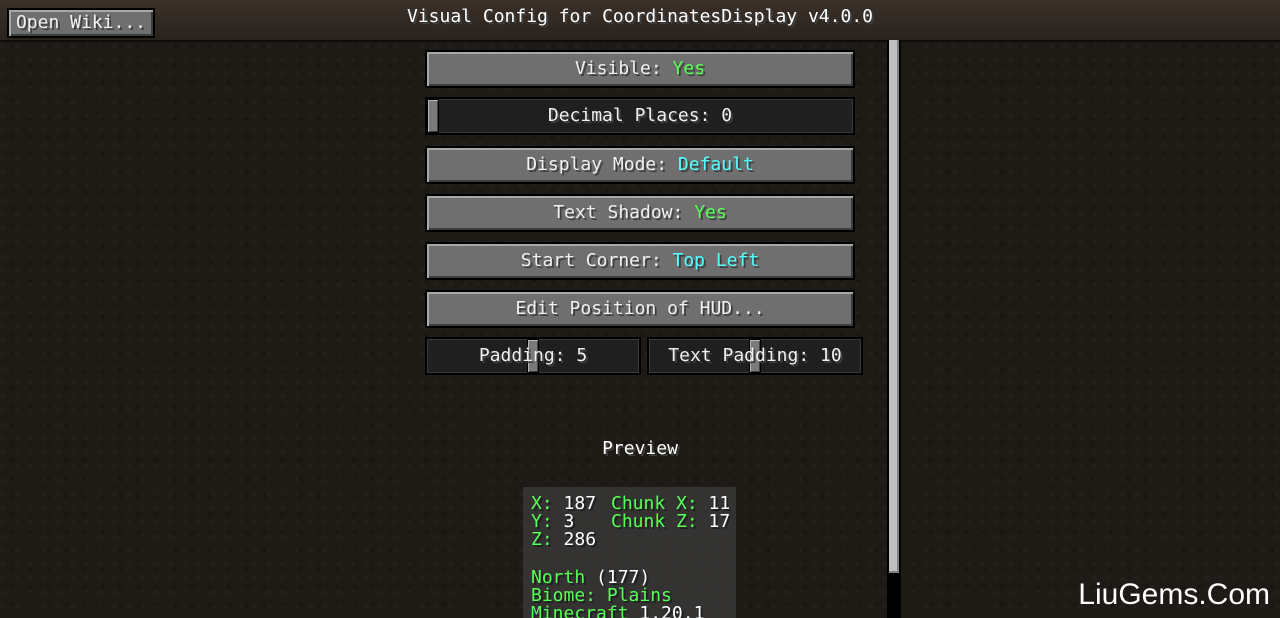 This screenshot has height=618, width=1280. What do you see at coordinates (654, 521) in the screenshot?
I see `chunk-z-key: Chunk Z:` at bounding box center [654, 521].